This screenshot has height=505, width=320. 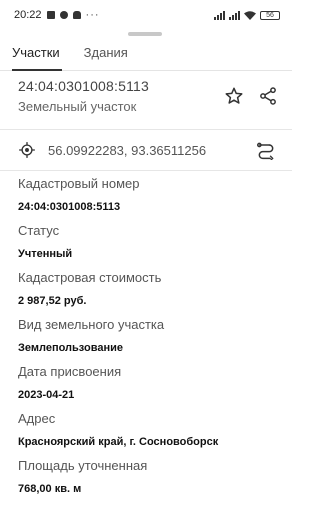 I want to click on battery-level: 56, so click(x=270, y=15).